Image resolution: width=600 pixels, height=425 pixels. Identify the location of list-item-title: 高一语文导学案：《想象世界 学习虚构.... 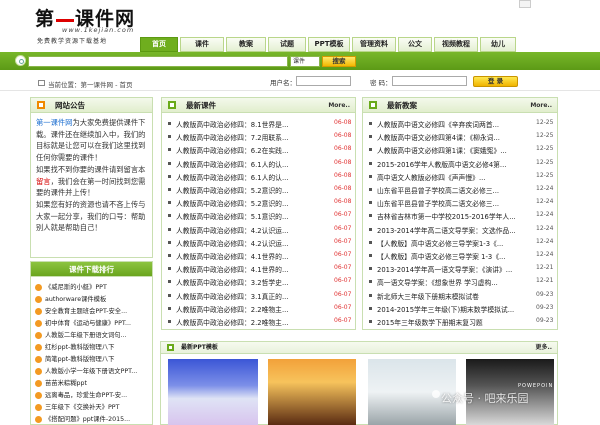
(437, 282).